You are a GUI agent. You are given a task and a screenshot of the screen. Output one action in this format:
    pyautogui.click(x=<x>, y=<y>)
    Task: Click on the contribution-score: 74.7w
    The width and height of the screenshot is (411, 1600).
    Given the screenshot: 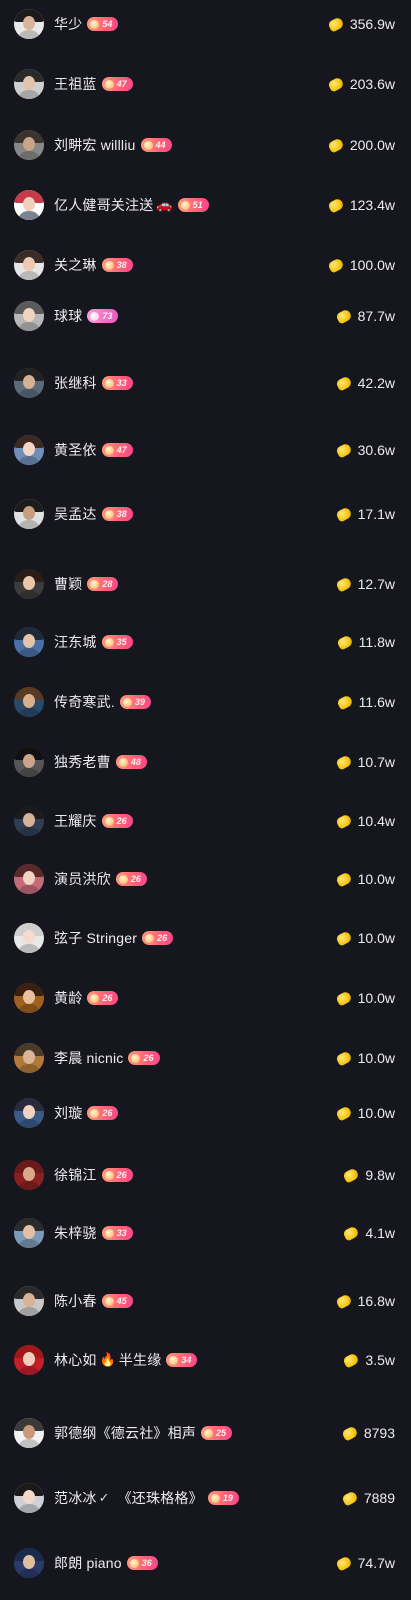 What is the action you would take?
    pyautogui.click(x=376, y=1563)
    